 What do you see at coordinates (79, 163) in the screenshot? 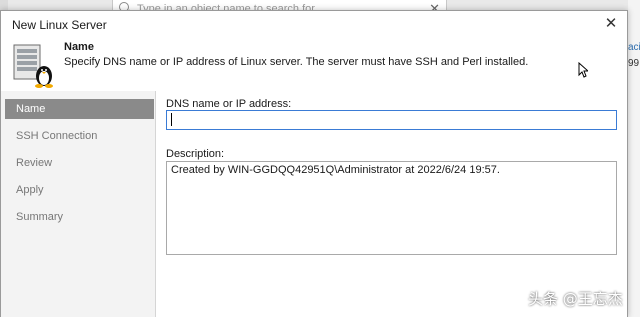
I see `step-review: Review` at bounding box center [79, 163].